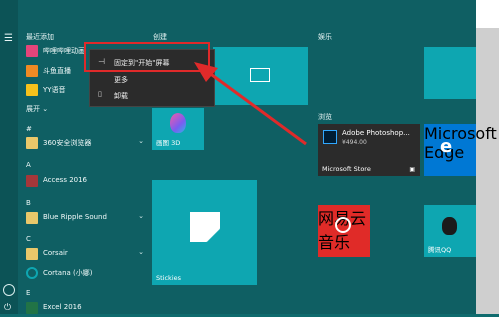 This screenshot has width=499, height=317. I want to click on sticky-note-icon, so click(205, 227).